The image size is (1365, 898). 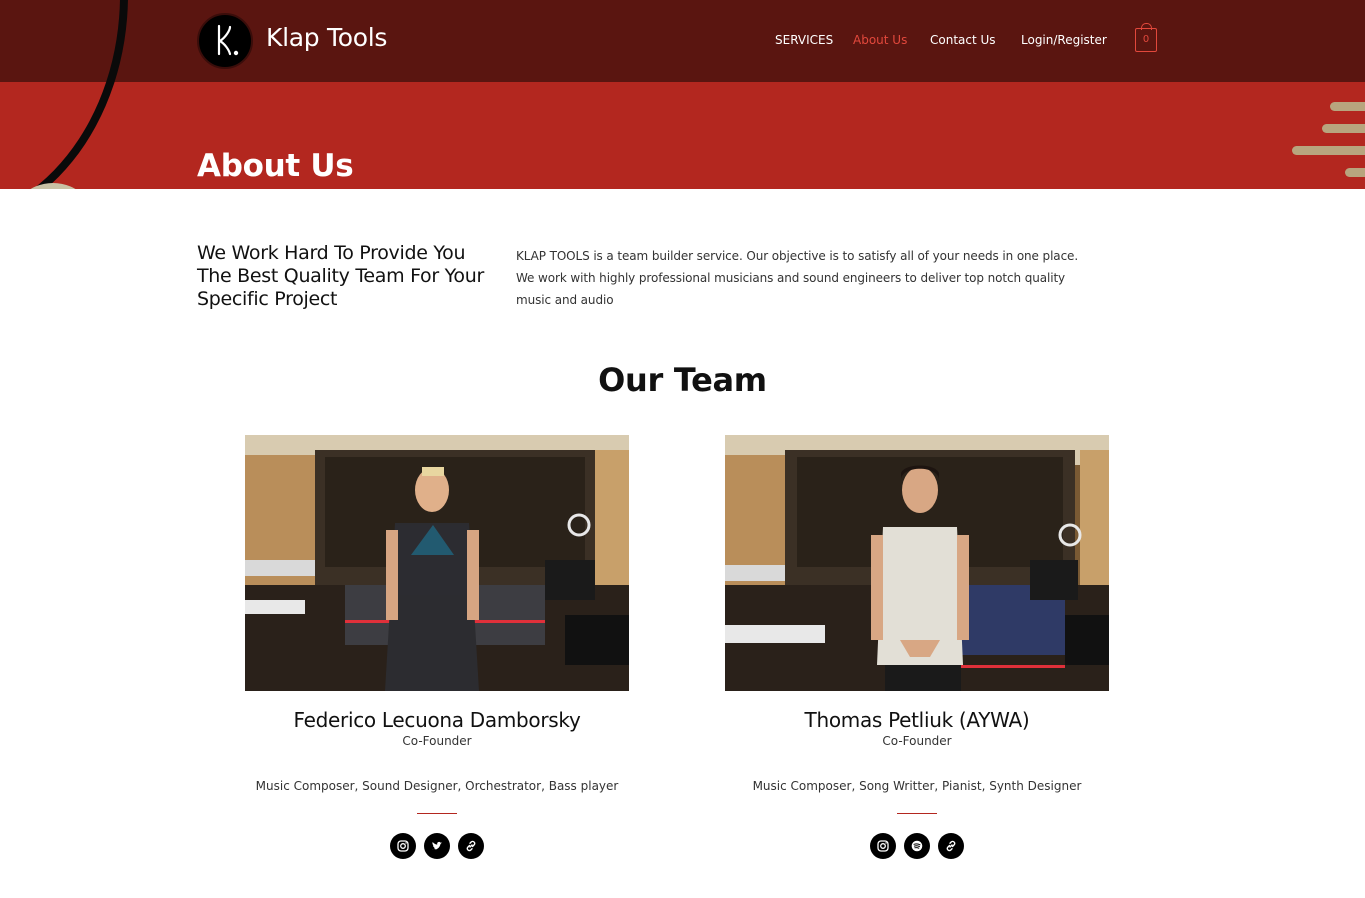 I want to click on cart-count: 0, so click(x=1146, y=39).